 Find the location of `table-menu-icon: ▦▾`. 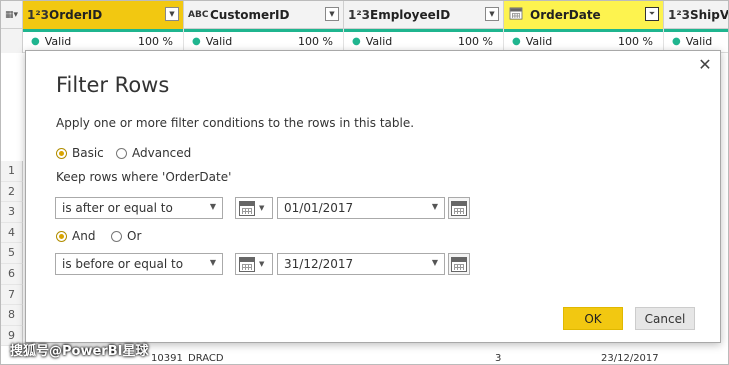

table-menu-icon: ▦▾ is located at coordinates (12, 15).